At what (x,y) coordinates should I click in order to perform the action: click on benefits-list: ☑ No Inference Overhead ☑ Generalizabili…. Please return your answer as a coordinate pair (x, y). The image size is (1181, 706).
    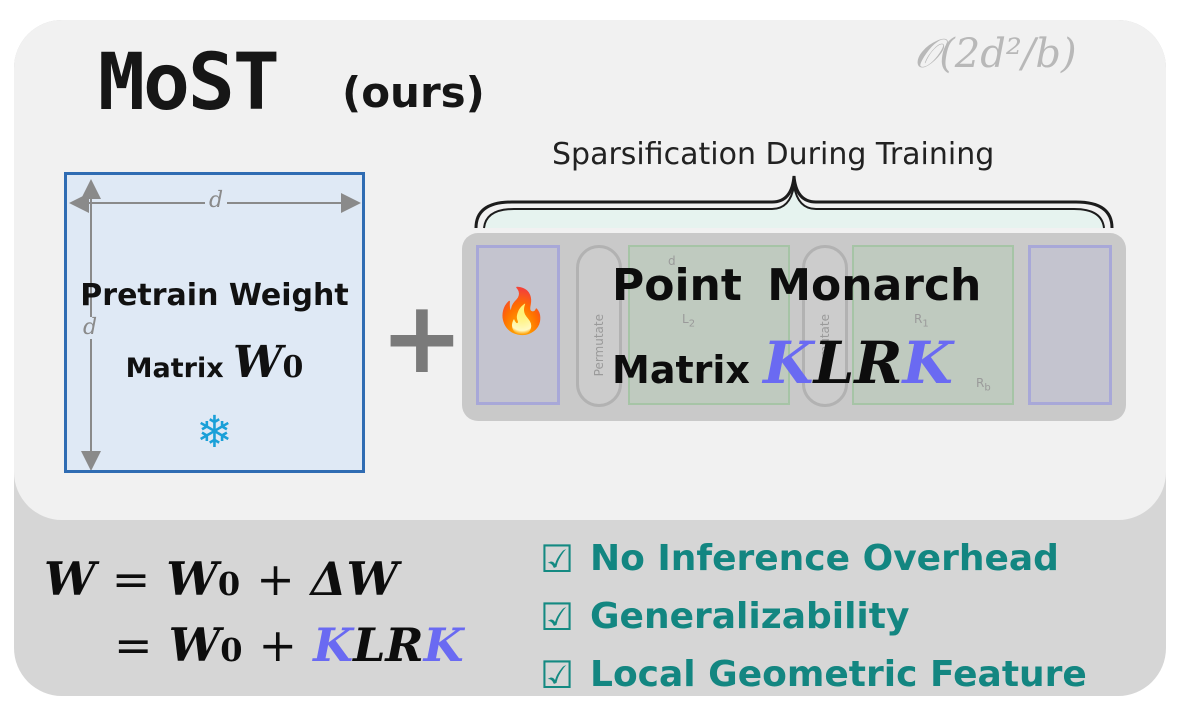
    Looking at the image, I should click on (813, 617).